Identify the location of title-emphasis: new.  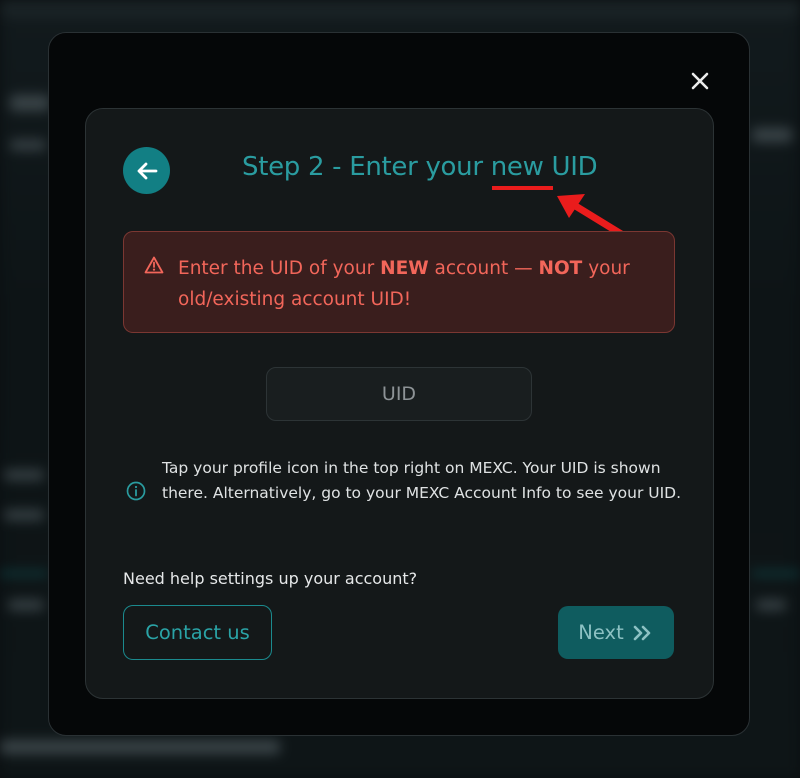
(517, 167).